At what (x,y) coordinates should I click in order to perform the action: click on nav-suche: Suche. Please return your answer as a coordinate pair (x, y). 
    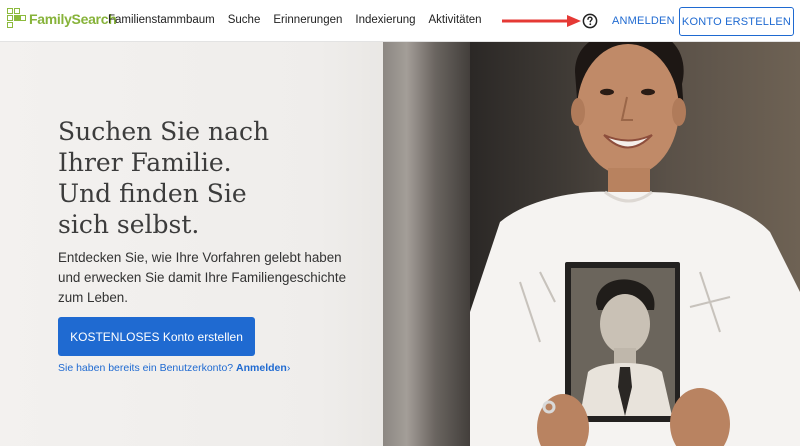
    Looking at the image, I should click on (244, 20).